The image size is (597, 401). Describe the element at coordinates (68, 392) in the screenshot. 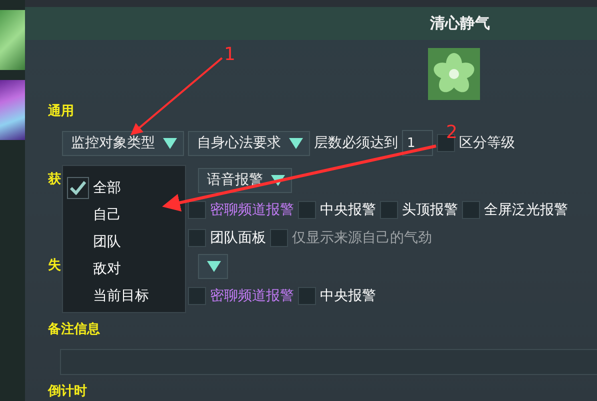

I see `section-label: 倒计时` at that location.